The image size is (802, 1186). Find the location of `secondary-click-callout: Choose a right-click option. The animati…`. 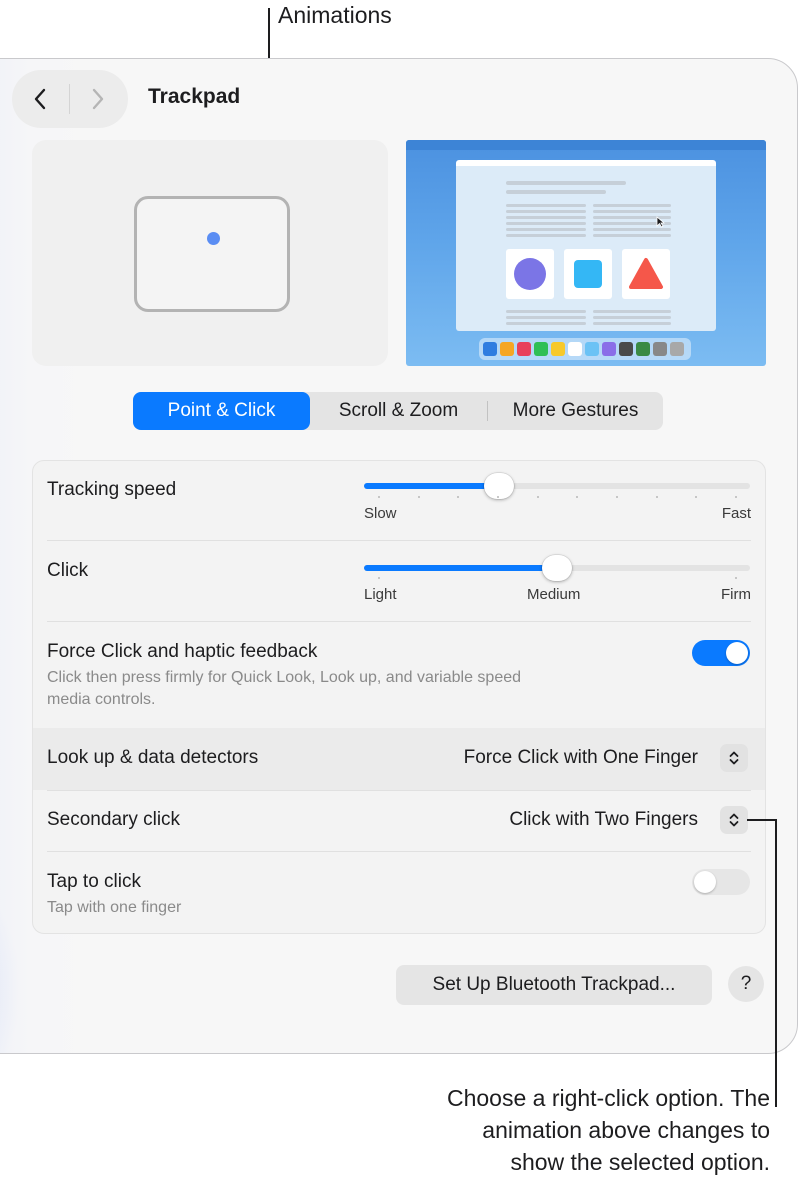

secondary-click-callout: Choose a right-click option. The animati… is located at coordinates (540, 1130).